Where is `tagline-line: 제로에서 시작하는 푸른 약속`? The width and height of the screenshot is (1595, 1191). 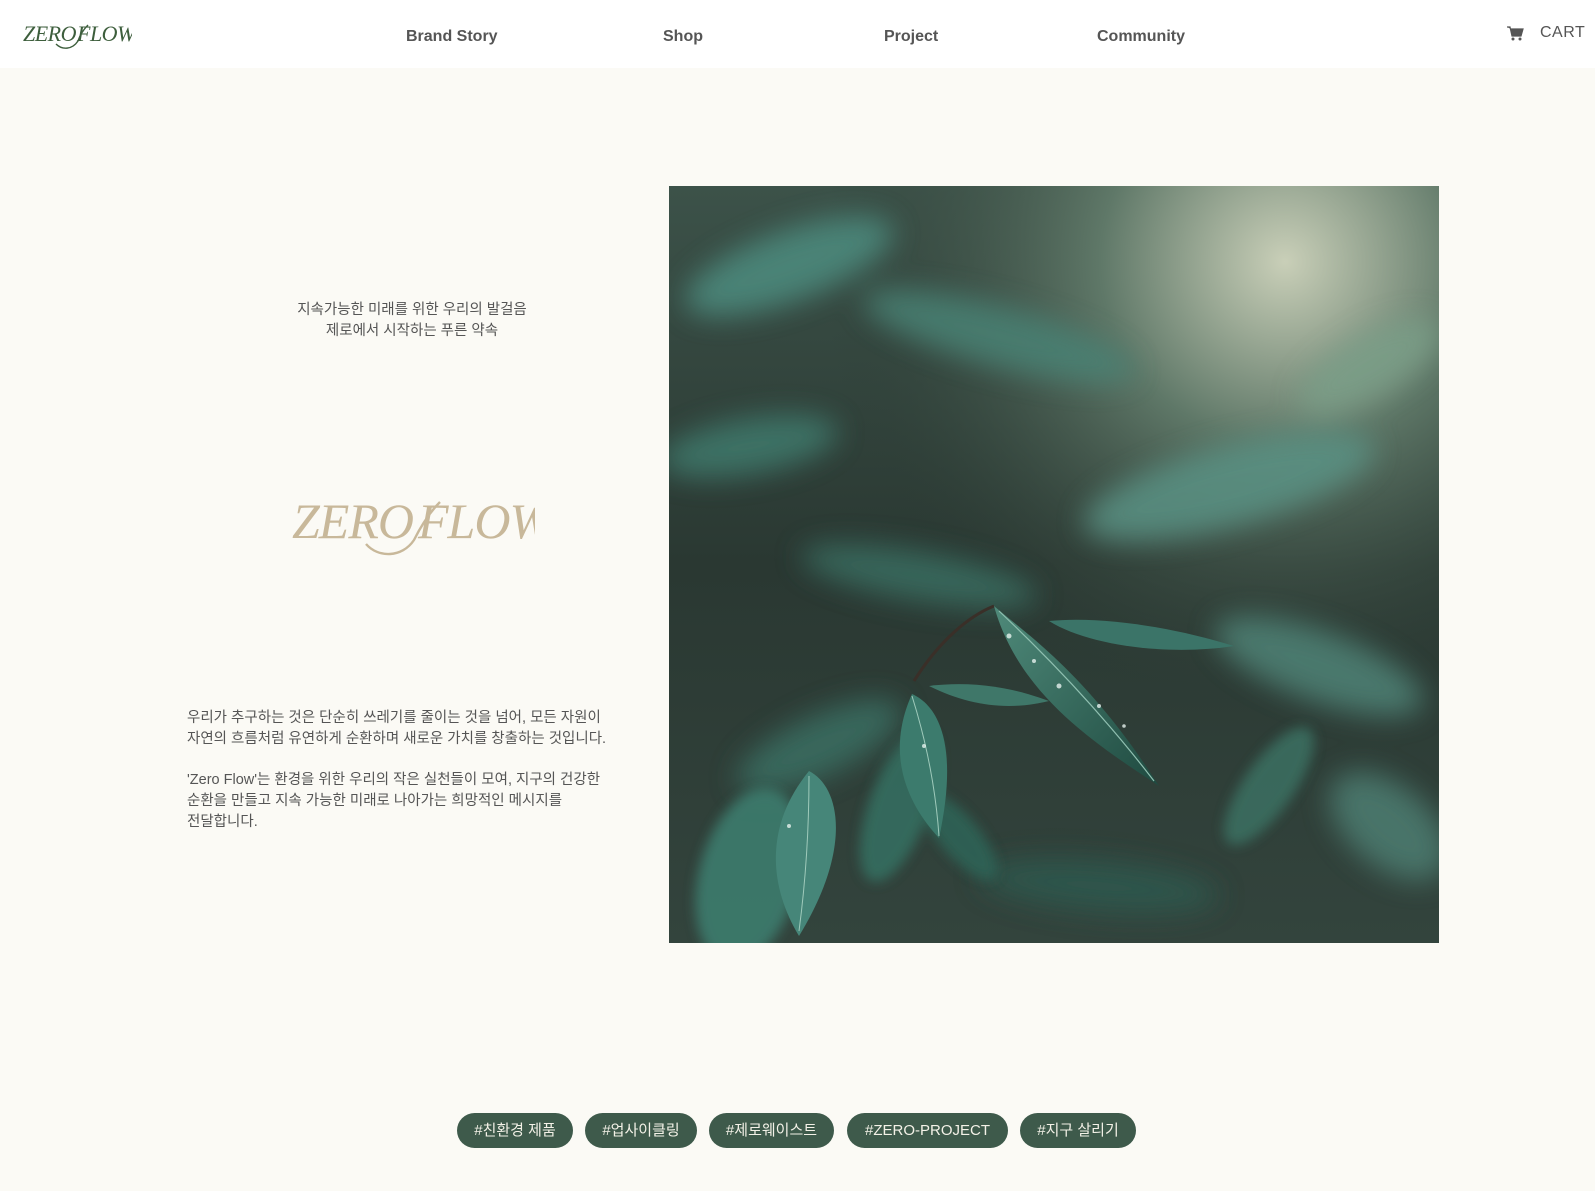
tagline-line: 제로에서 시작하는 푸른 약속 is located at coordinates (412, 331).